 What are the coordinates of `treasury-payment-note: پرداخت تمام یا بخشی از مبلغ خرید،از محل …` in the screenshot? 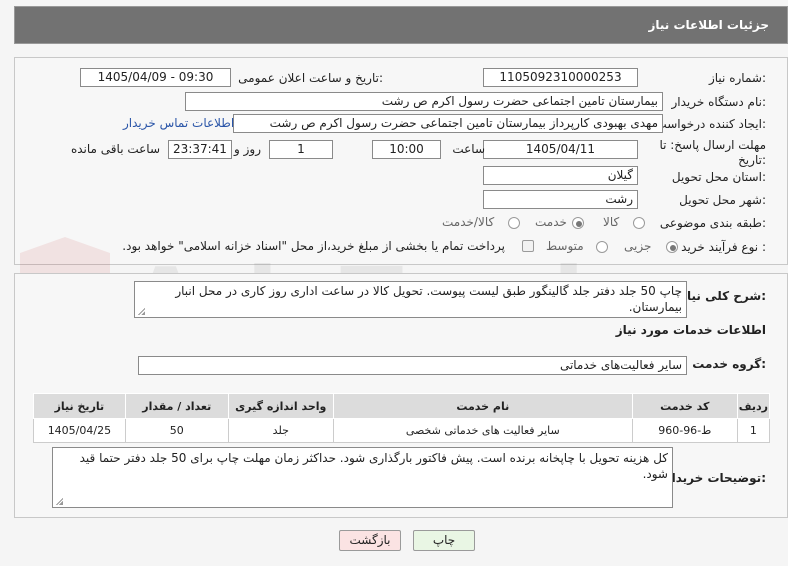 It's located at (313, 246).